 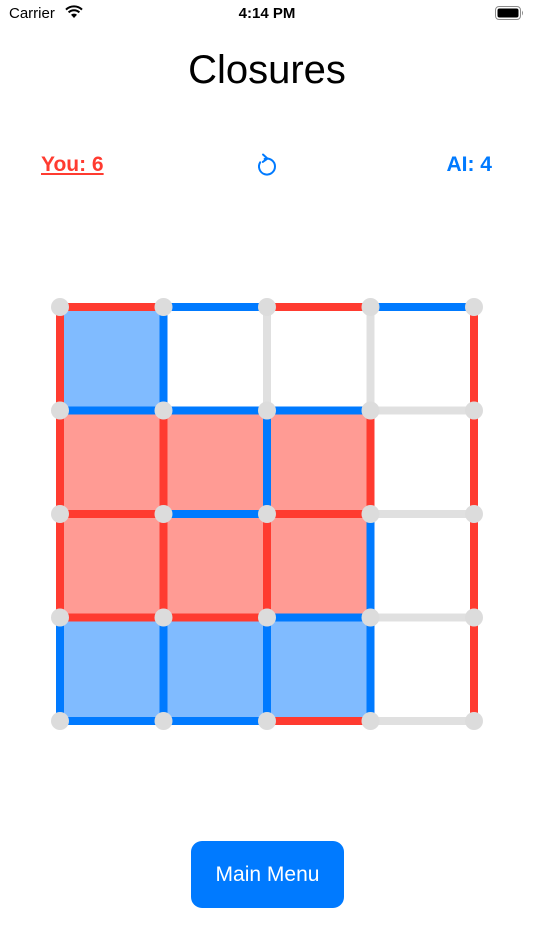 I want to click on main-menu-button: Main Menu, so click(x=267, y=874).